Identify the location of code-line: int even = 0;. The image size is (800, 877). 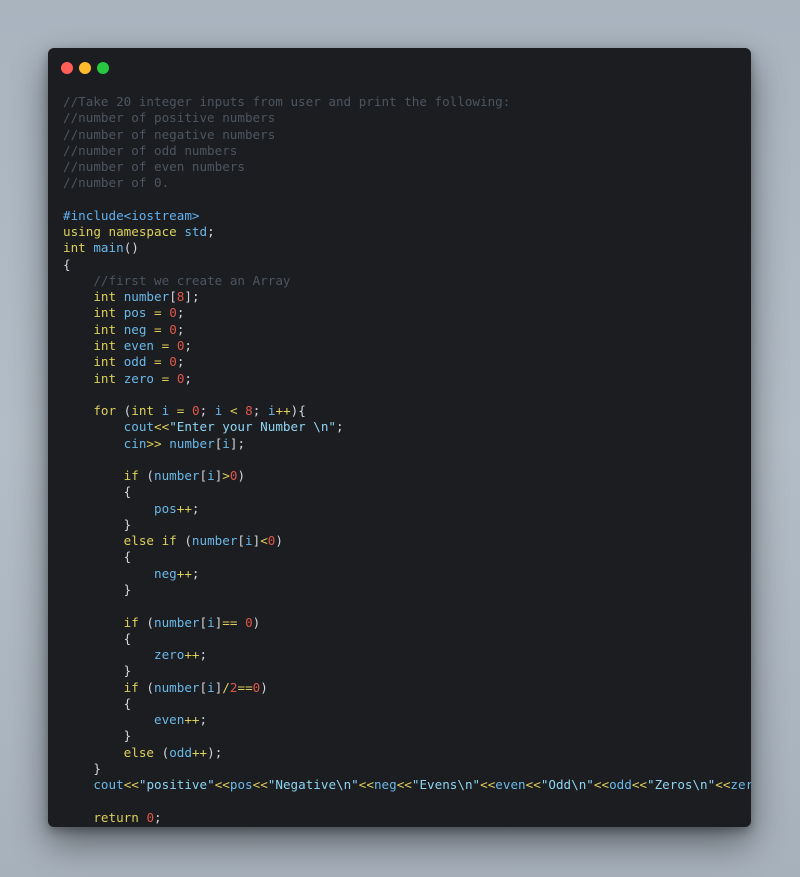
(407, 346).